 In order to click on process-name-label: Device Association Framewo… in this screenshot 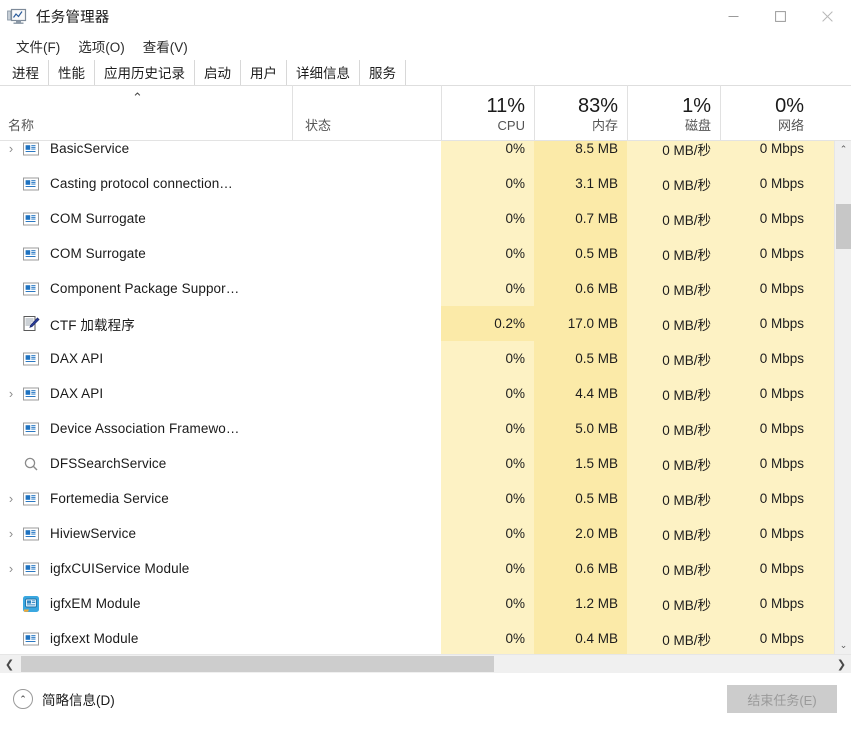, I will do `click(145, 428)`.